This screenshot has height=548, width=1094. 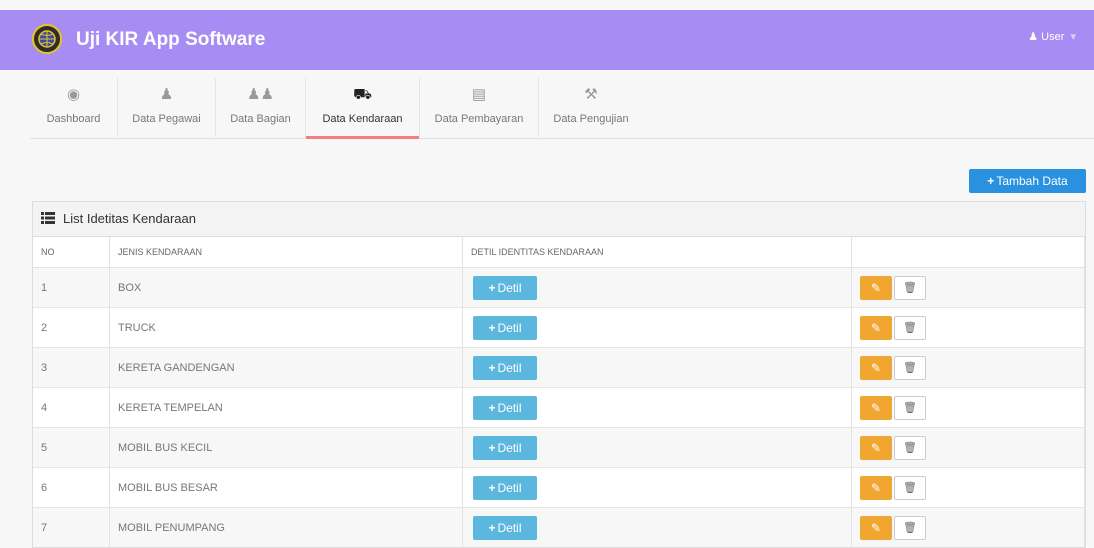 What do you see at coordinates (73, 119) in the screenshot?
I see `nav-dashboard-label: Dashboard` at bounding box center [73, 119].